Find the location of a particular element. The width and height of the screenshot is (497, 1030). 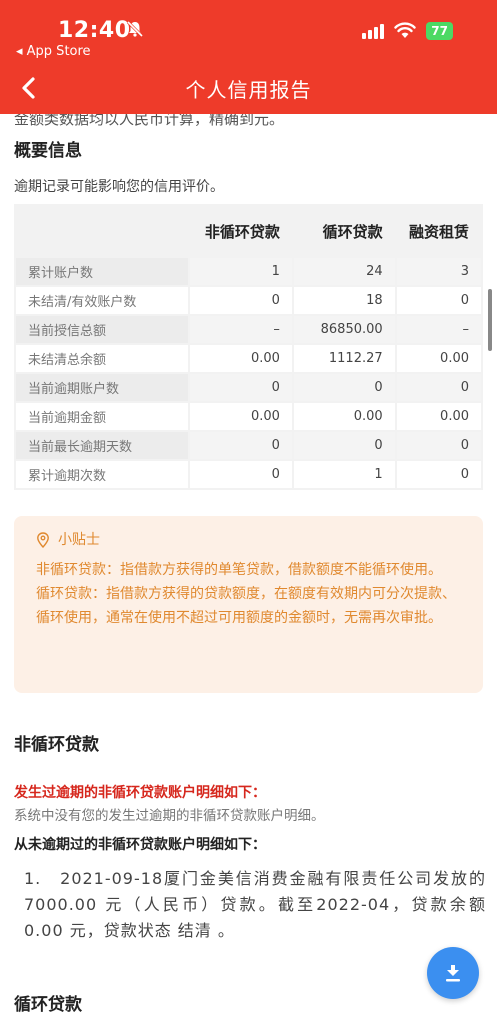

cell: 18 is located at coordinates (344, 300).